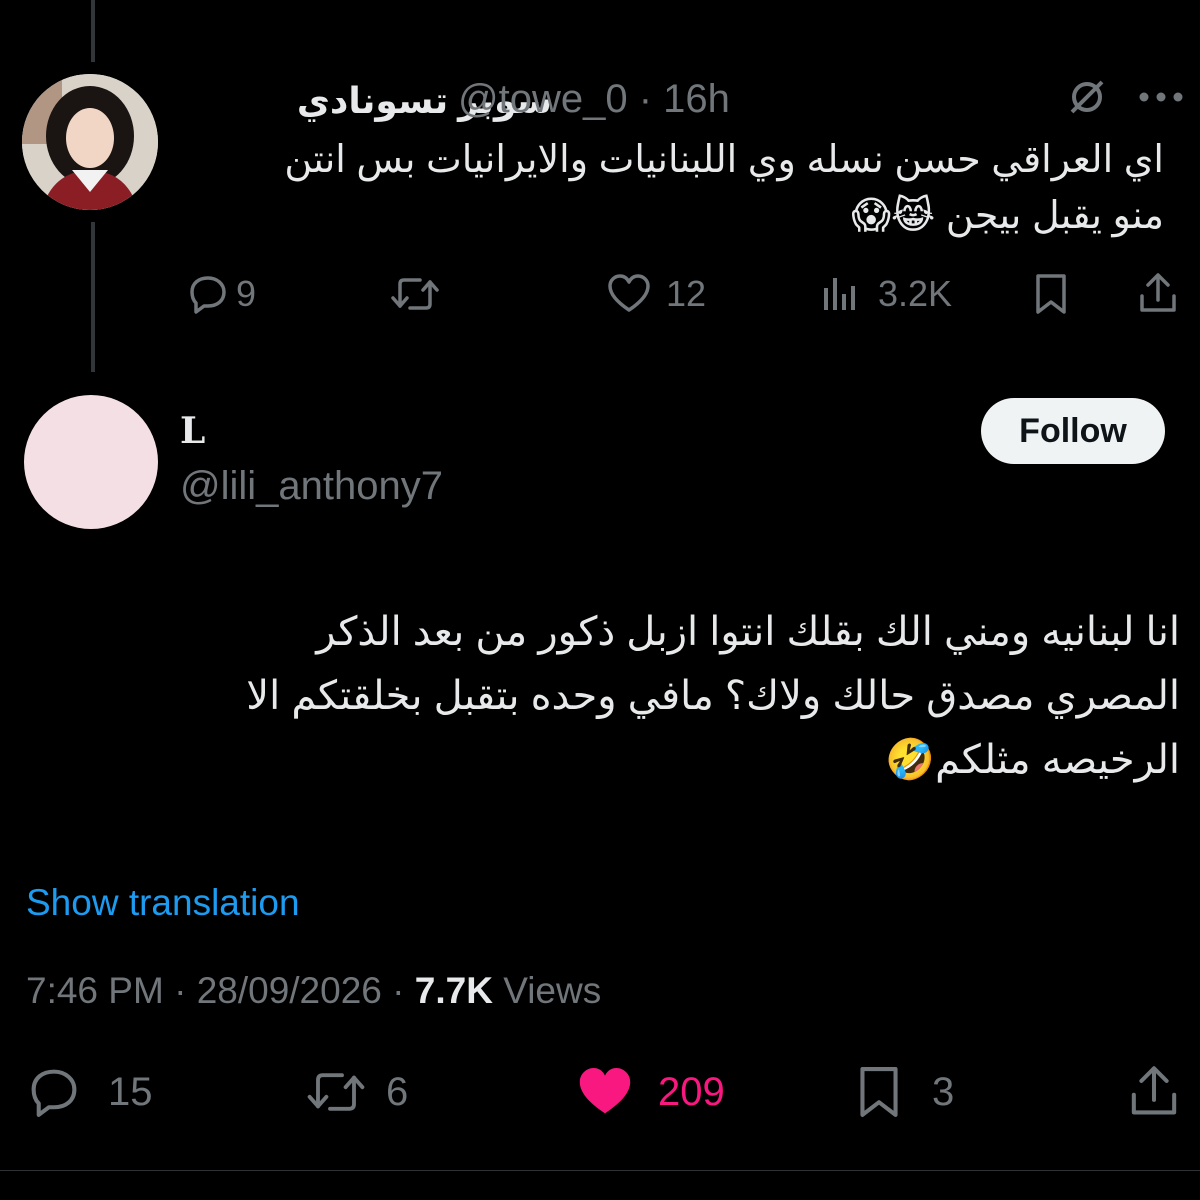 Image resolution: width=1200 pixels, height=1200 pixels. I want to click on views-label: Views, so click(552, 990).